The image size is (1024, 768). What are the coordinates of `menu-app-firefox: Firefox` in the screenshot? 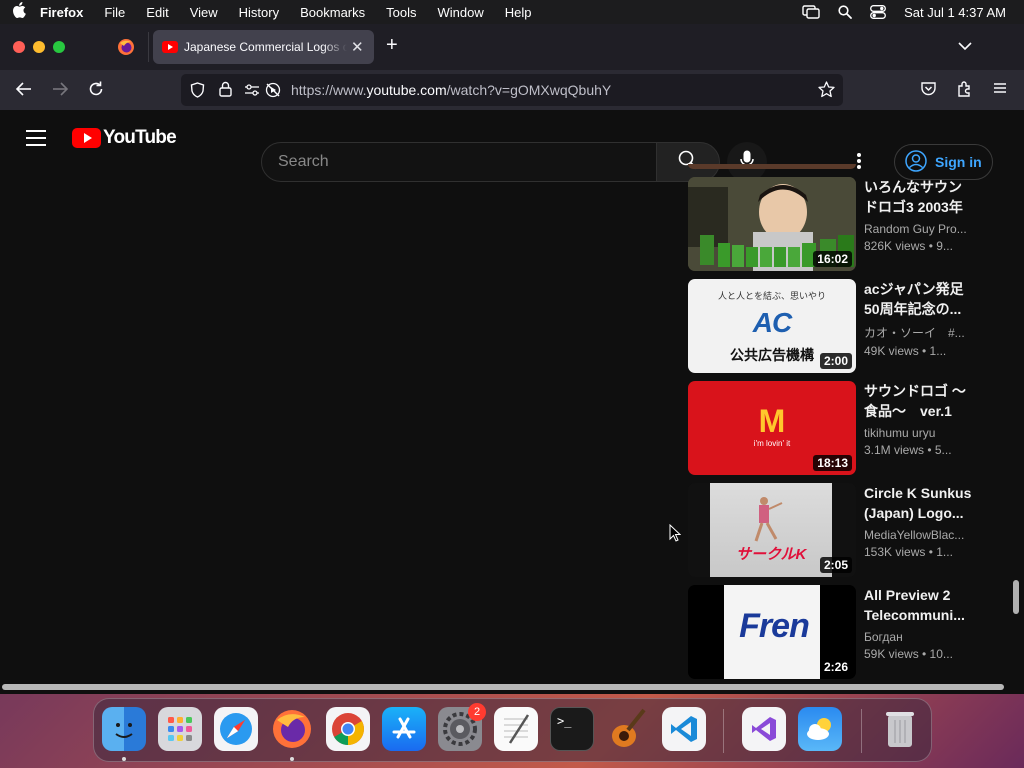 It's located at (61, 12).